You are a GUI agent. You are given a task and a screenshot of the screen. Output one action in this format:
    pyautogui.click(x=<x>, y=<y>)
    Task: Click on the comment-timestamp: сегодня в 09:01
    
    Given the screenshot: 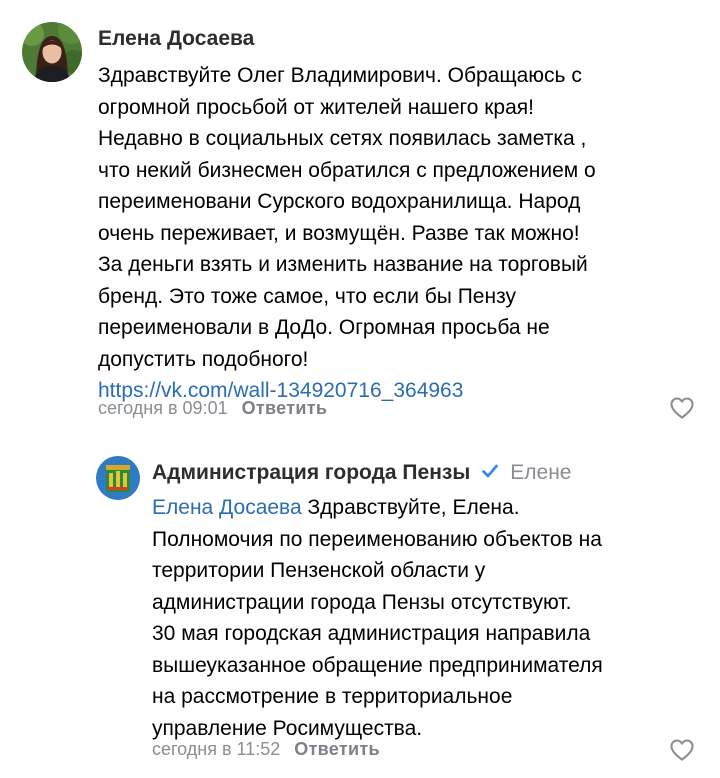 What is the action you would take?
    pyautogui.click(x=163, y=408)
    